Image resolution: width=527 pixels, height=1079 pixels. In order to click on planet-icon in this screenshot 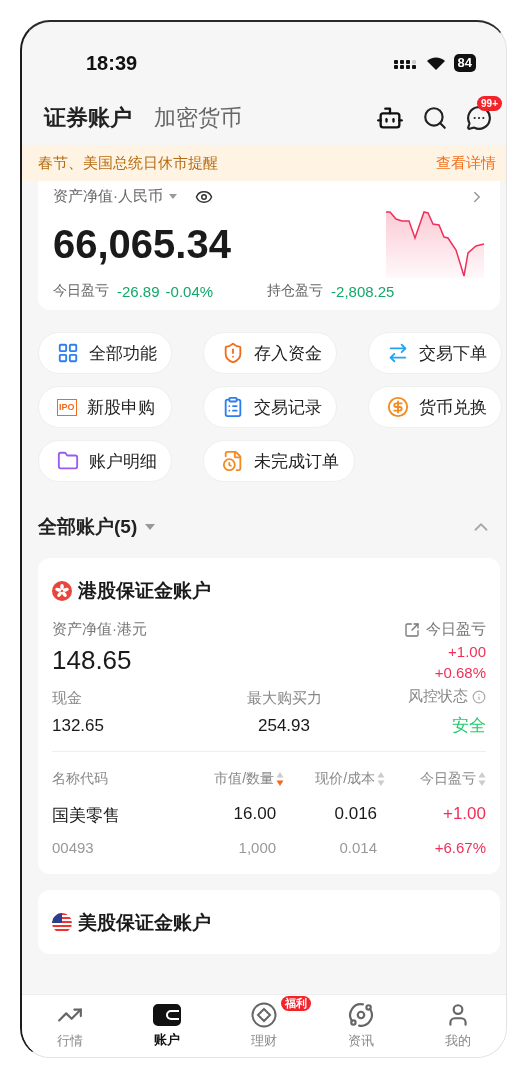, I will do `click(360, 1015)`.